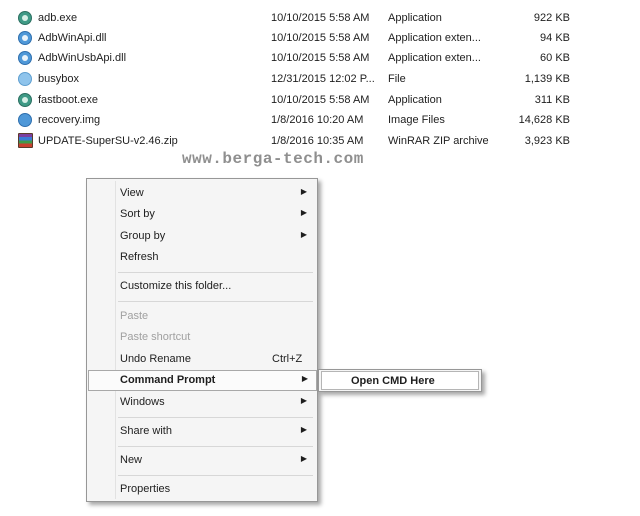 This screenshot has width=640, height=516. What do you see at coordinates (142, 402) in the screenshot?
I see `menu-item-label: Windows` at bounding box center [142, 402].